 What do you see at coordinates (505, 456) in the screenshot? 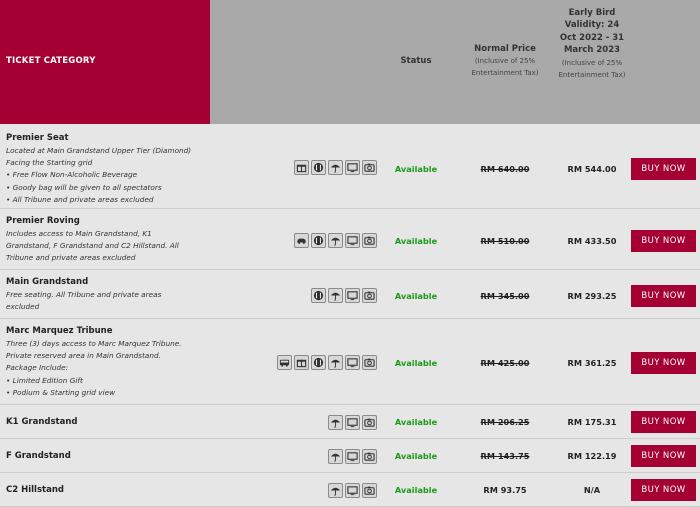
I see `normal-price: RM 143.75` at bounding box center [505, 456].